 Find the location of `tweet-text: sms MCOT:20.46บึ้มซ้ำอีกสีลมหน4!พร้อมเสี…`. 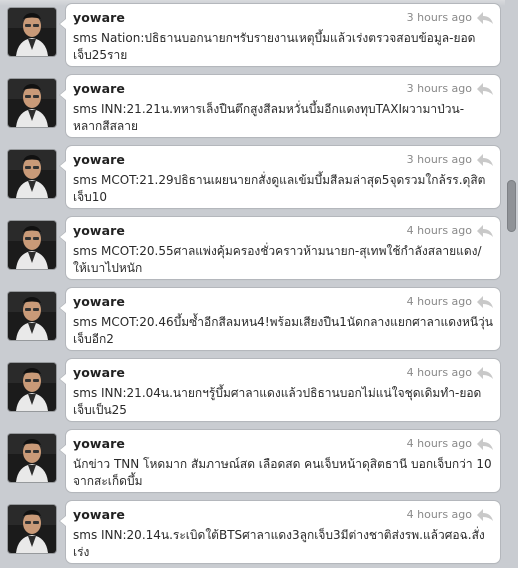

tweet-text: sms MCOT:20.46บึ้มซ้ำอีกสีลมหน4!พร้อมเสี… is located at coordinates (283, 330).